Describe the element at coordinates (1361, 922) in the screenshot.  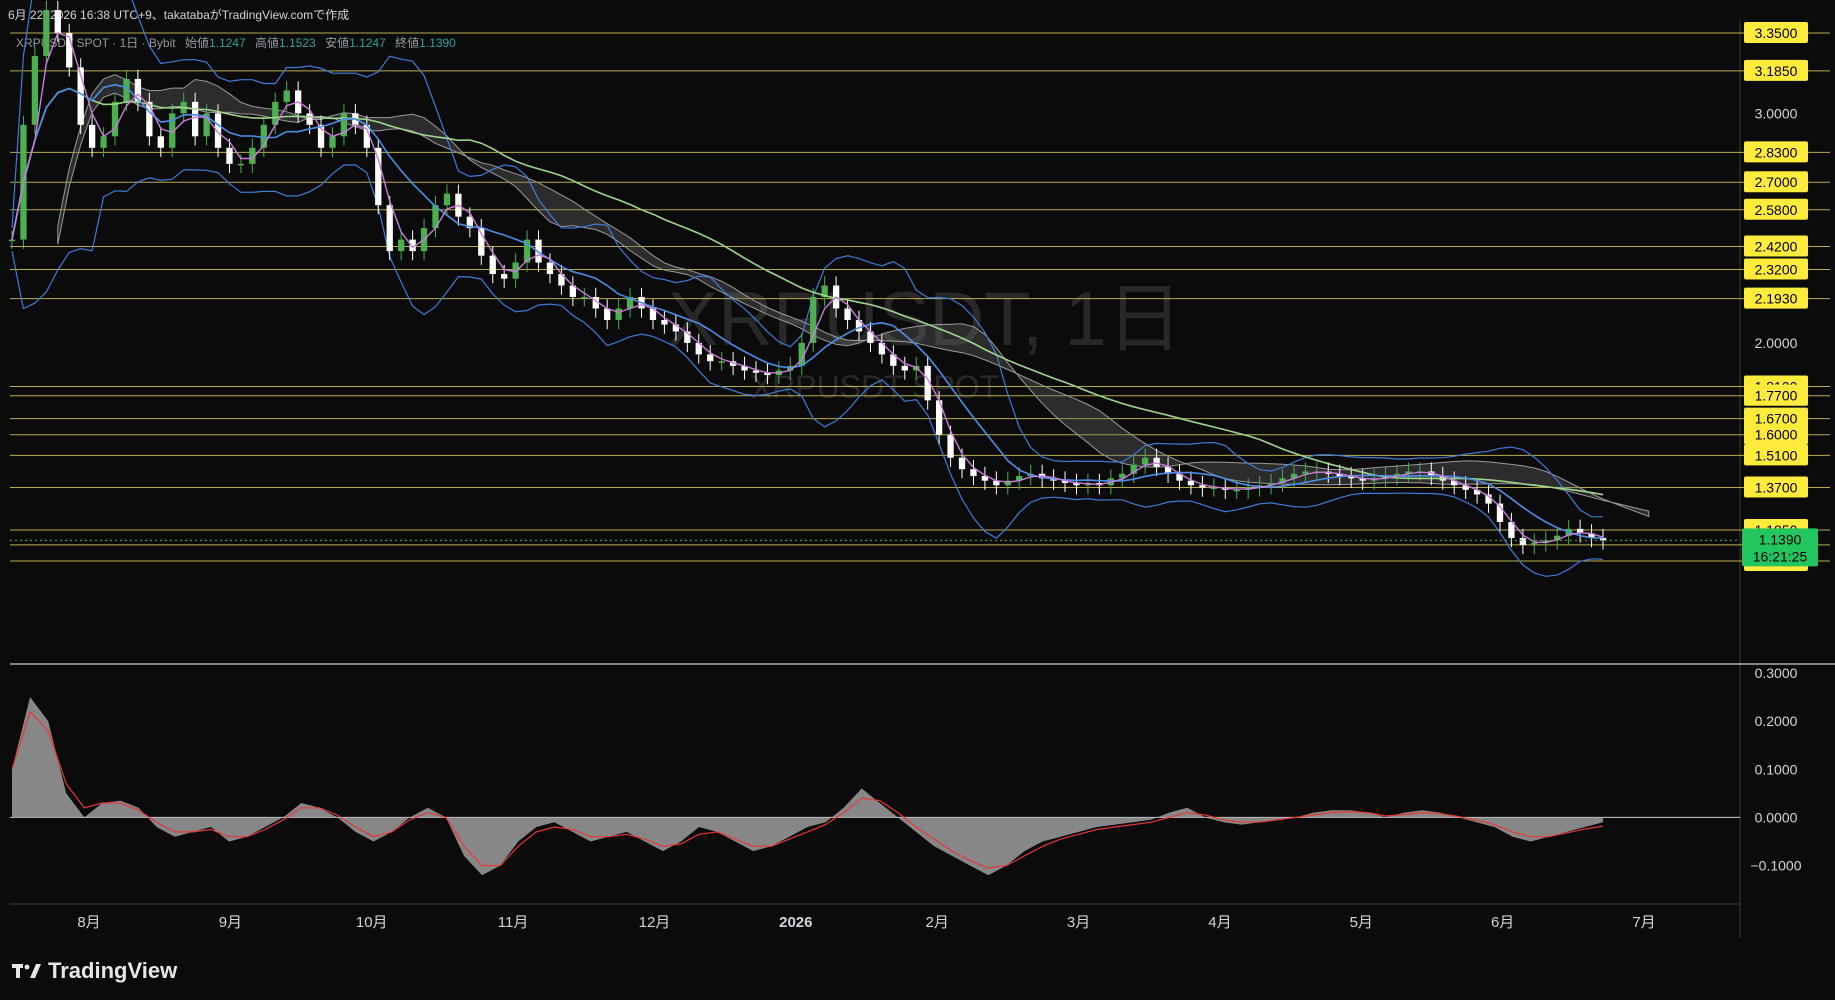
I see `time-axis-label: 5月` at that location.